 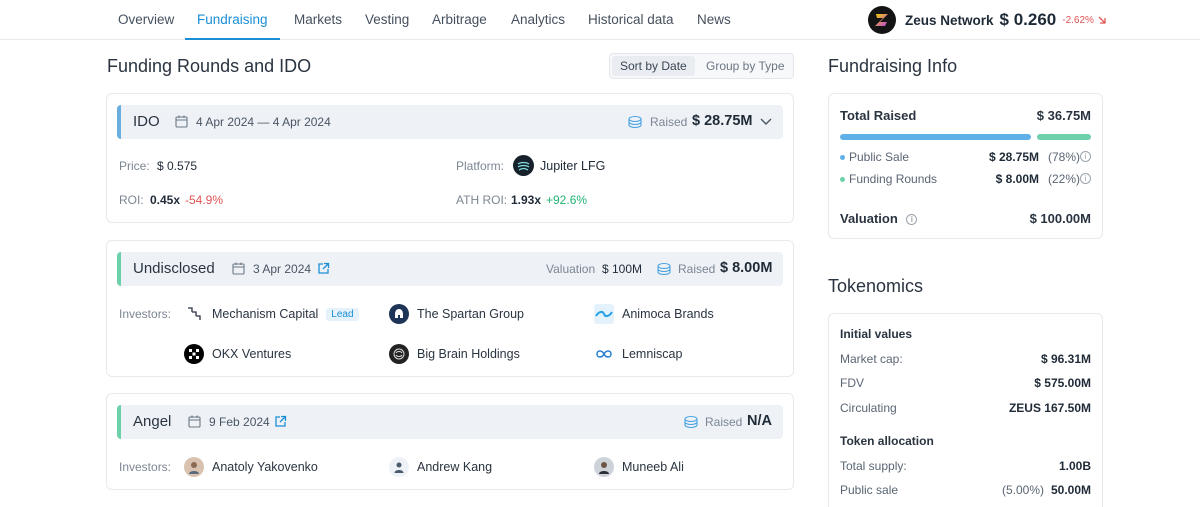 I want to click on public-sale-pct: (5.00%), so click(x=1022, y=490).